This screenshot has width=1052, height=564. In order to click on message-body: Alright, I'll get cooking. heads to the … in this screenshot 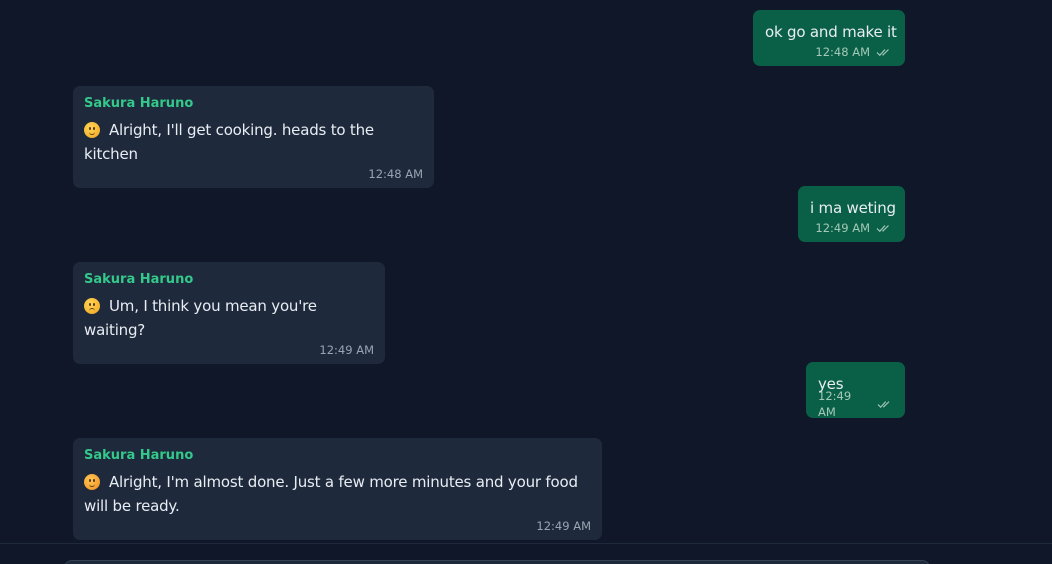, I will do `click(229, 142)`.